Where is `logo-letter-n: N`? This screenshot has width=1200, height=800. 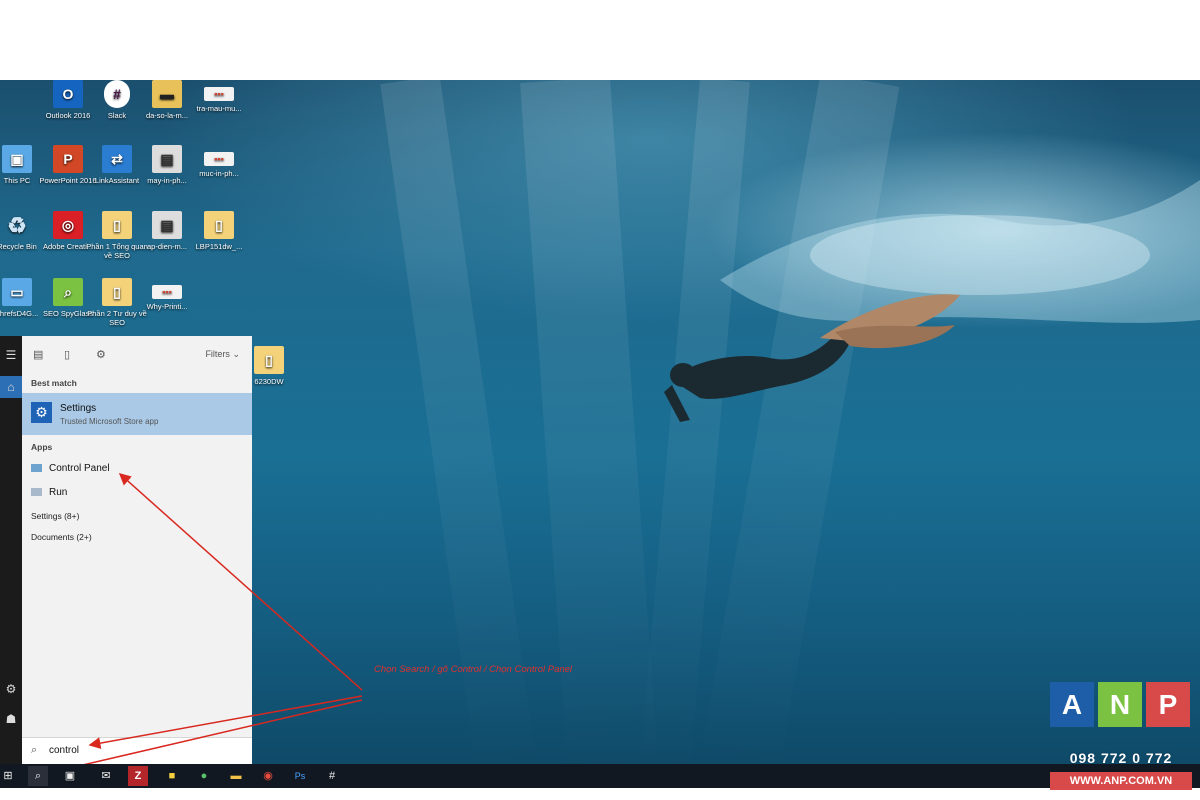
logo-letter-n: N is located at coordinates (1120, 704).